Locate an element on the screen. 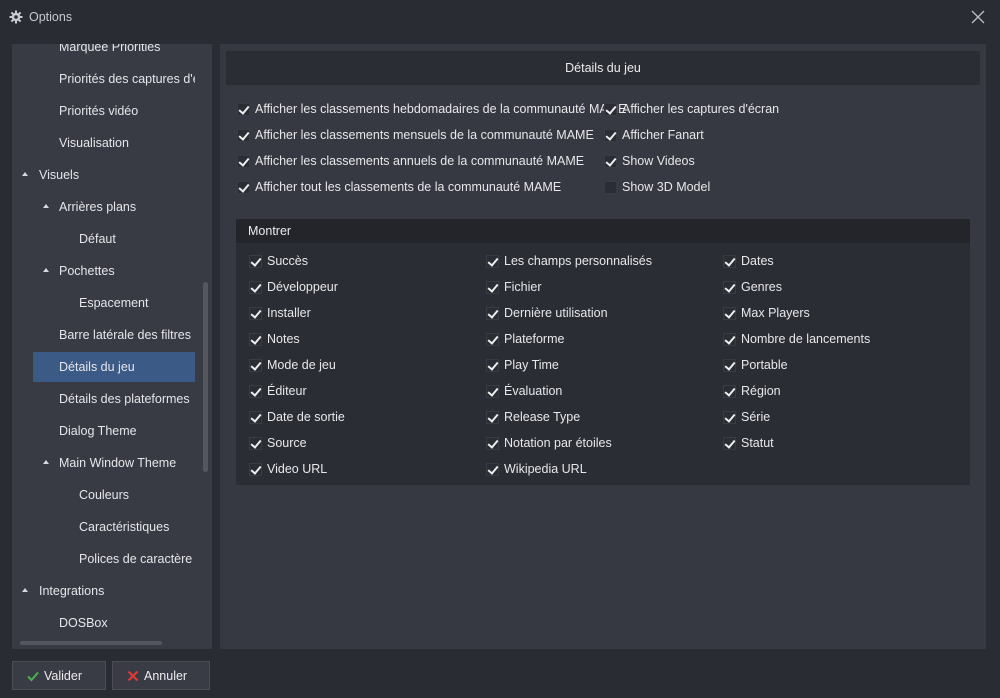 The image size is (1000, 698). checkbox-label-show-videos: Show Videos is located at coordinates (658, 161).